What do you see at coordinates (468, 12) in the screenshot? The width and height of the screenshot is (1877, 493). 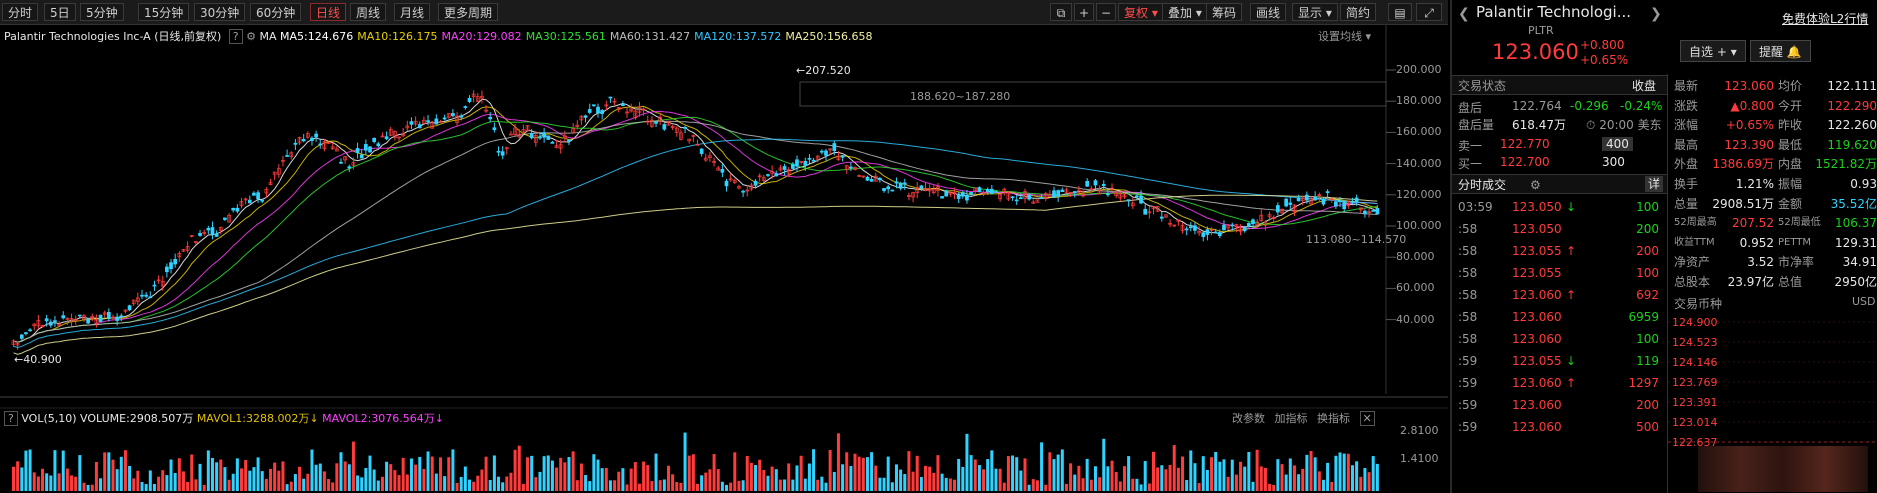 I see `period-tab-more: 更多周期` at bounding box center [468, 12].